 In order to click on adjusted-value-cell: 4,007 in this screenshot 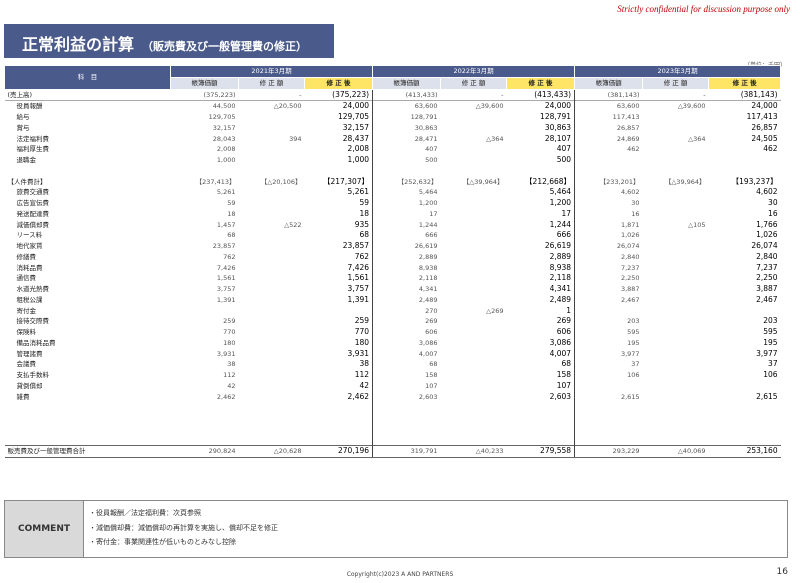, I will do `click(541, 354)`.